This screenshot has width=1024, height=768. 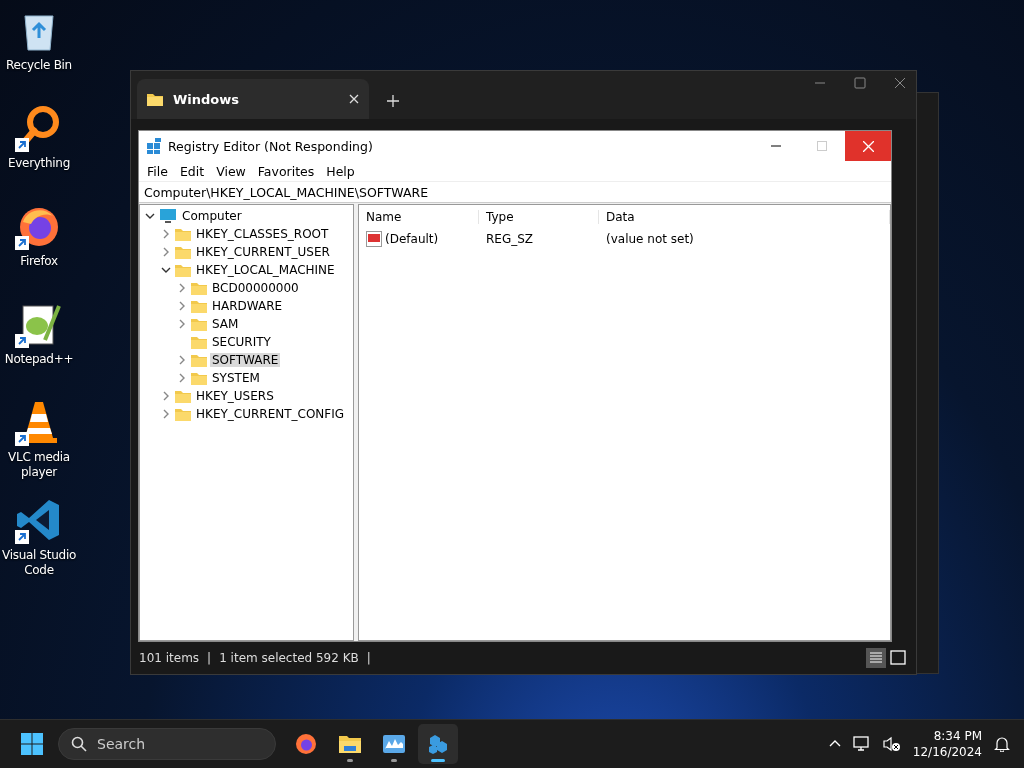 What do you see at coordinates (289, 658) in the screenshot?
I see `status-text: 1 item selected 592 KB` at bounding box center [289, 658].